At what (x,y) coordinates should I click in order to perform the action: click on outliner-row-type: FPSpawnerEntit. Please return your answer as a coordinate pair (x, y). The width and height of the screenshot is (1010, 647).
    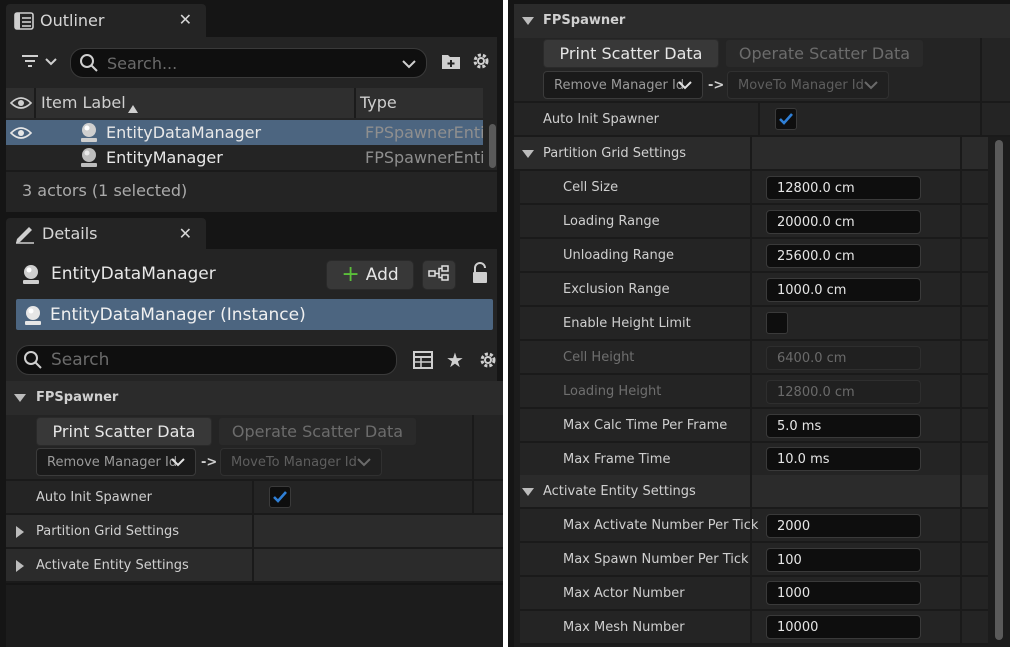
    Looking at the image, I should click on (424, 132).